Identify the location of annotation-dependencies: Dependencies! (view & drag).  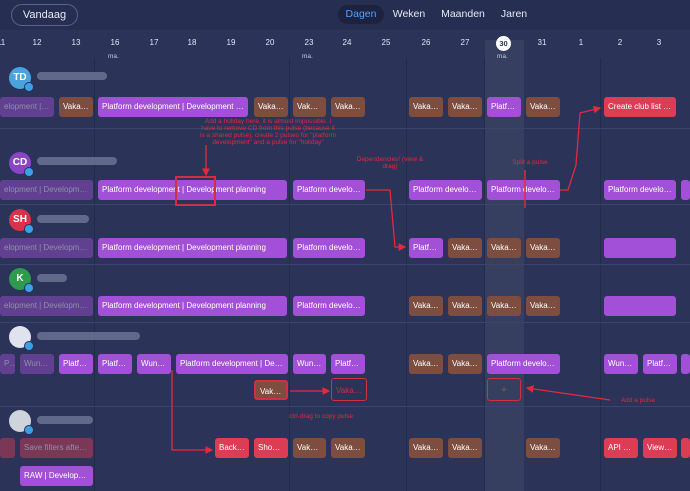
(390, 163).